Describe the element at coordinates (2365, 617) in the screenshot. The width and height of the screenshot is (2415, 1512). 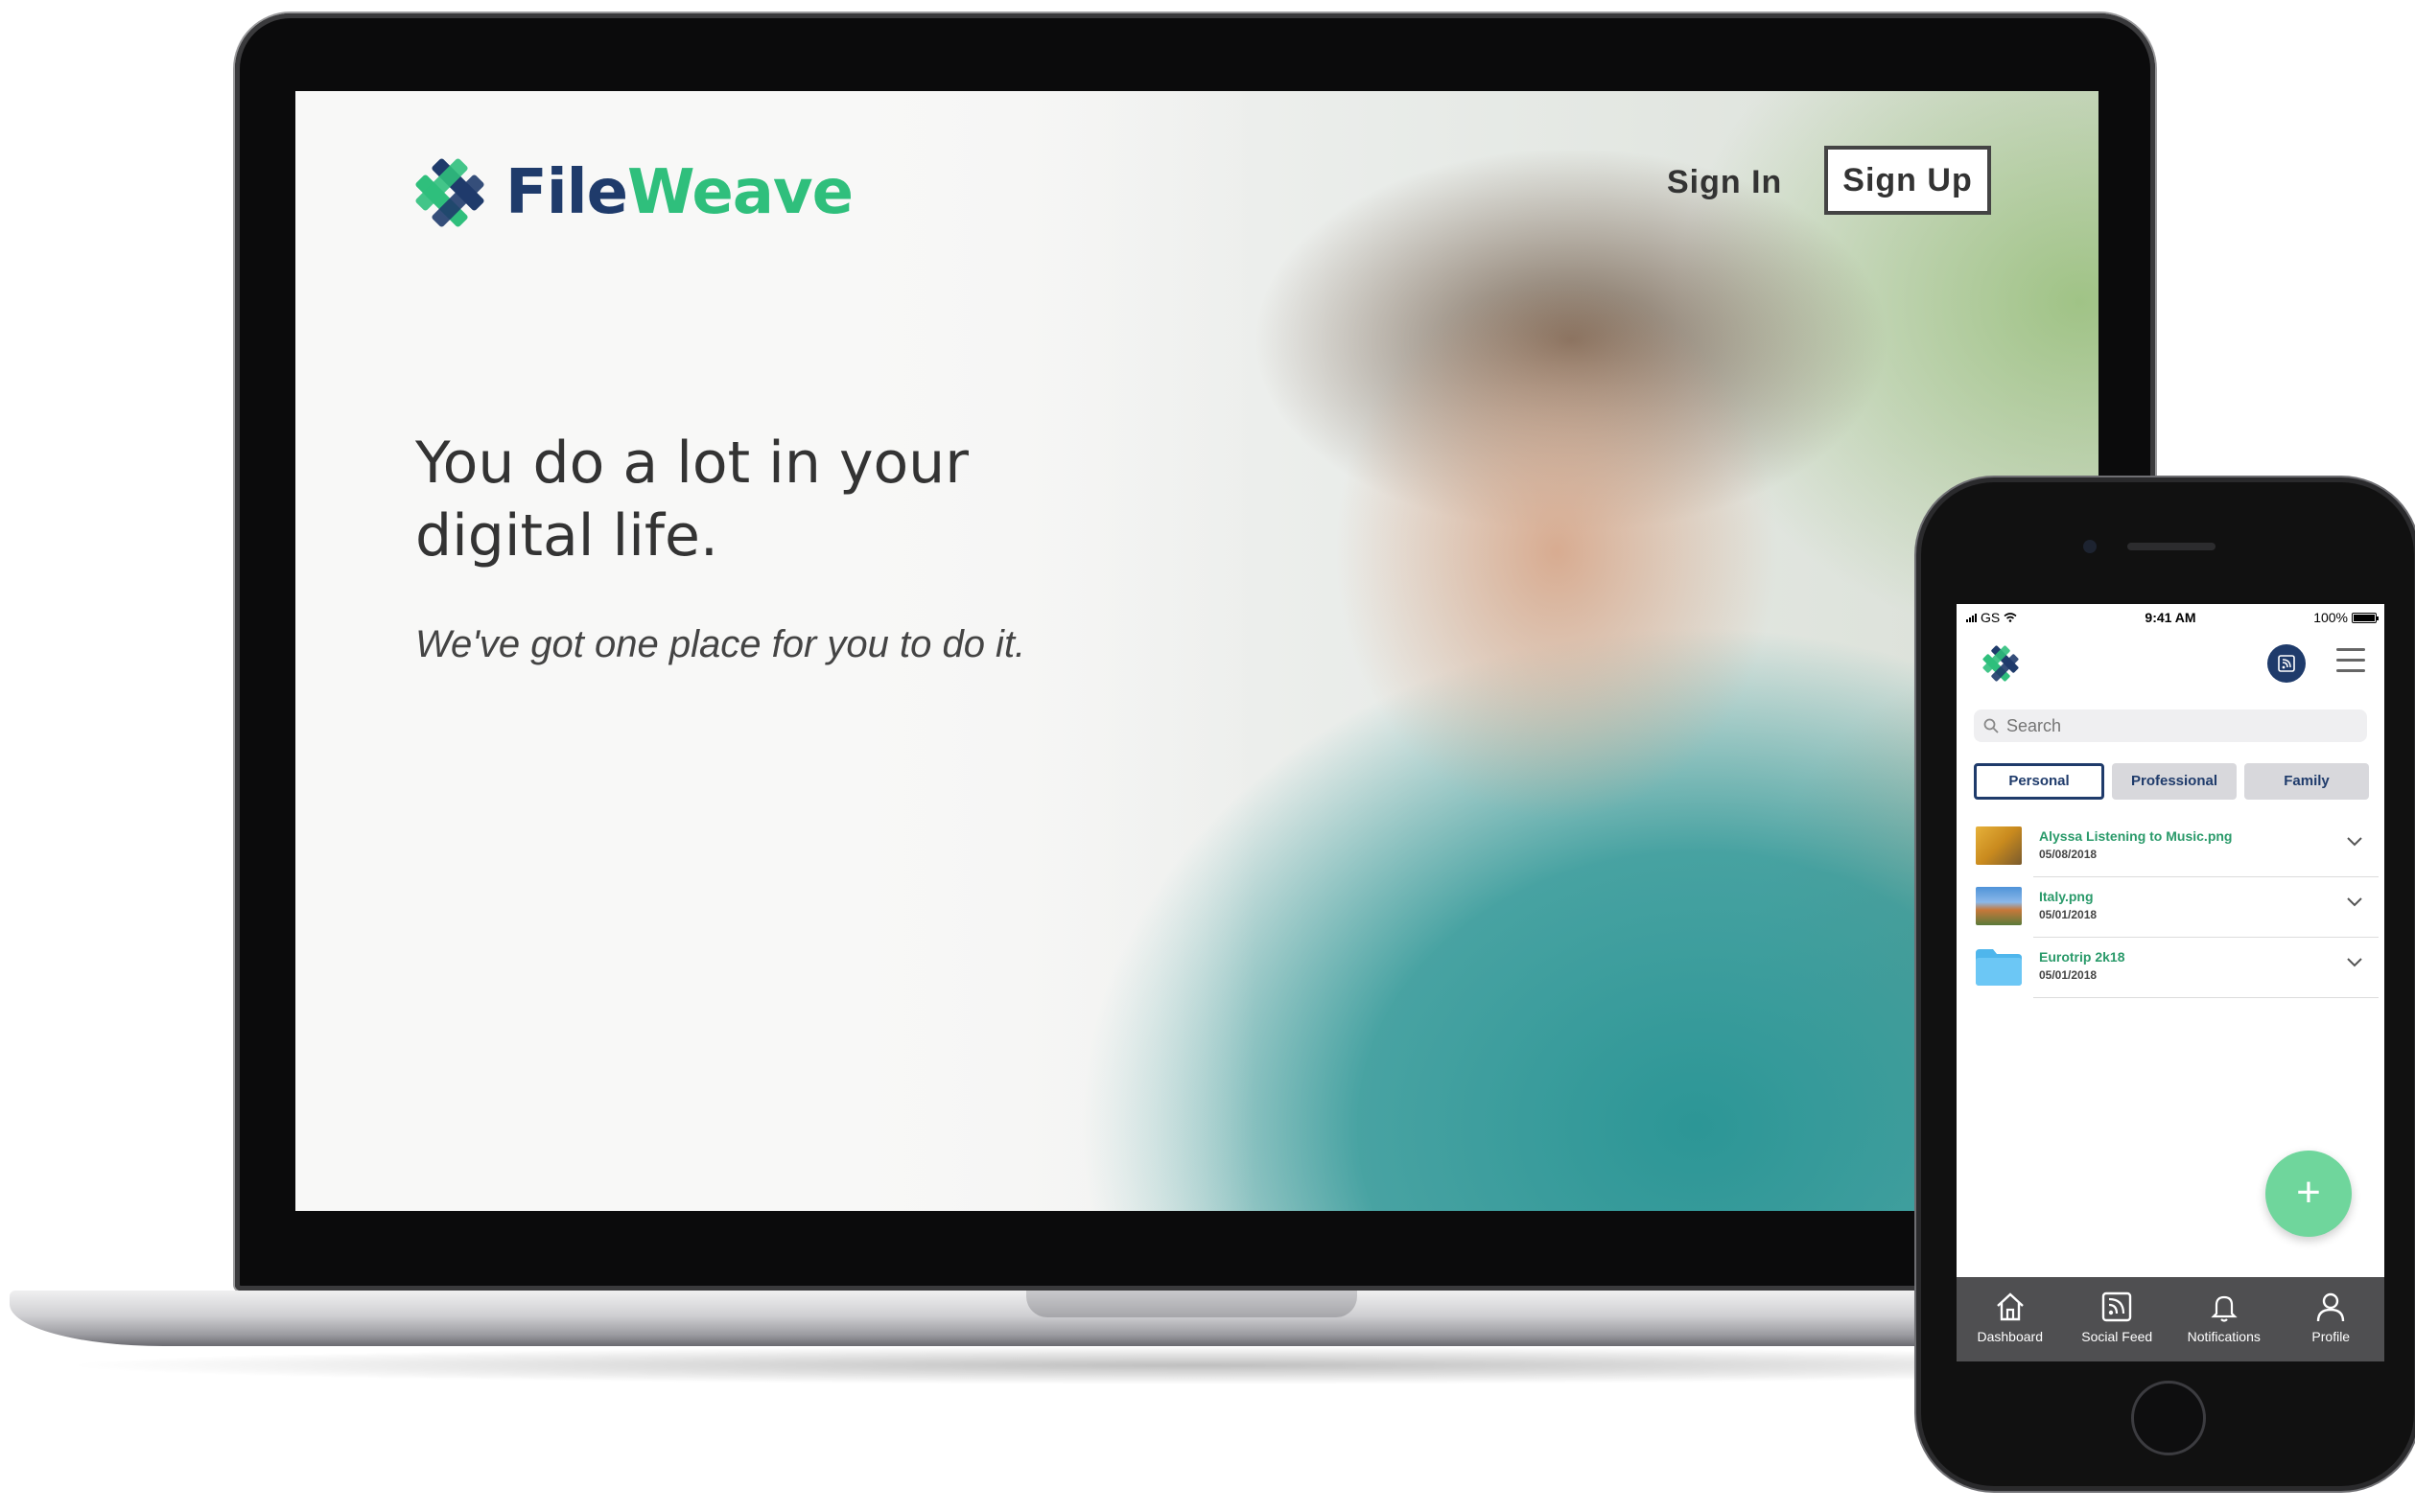
I see `battery-icon` at that location.